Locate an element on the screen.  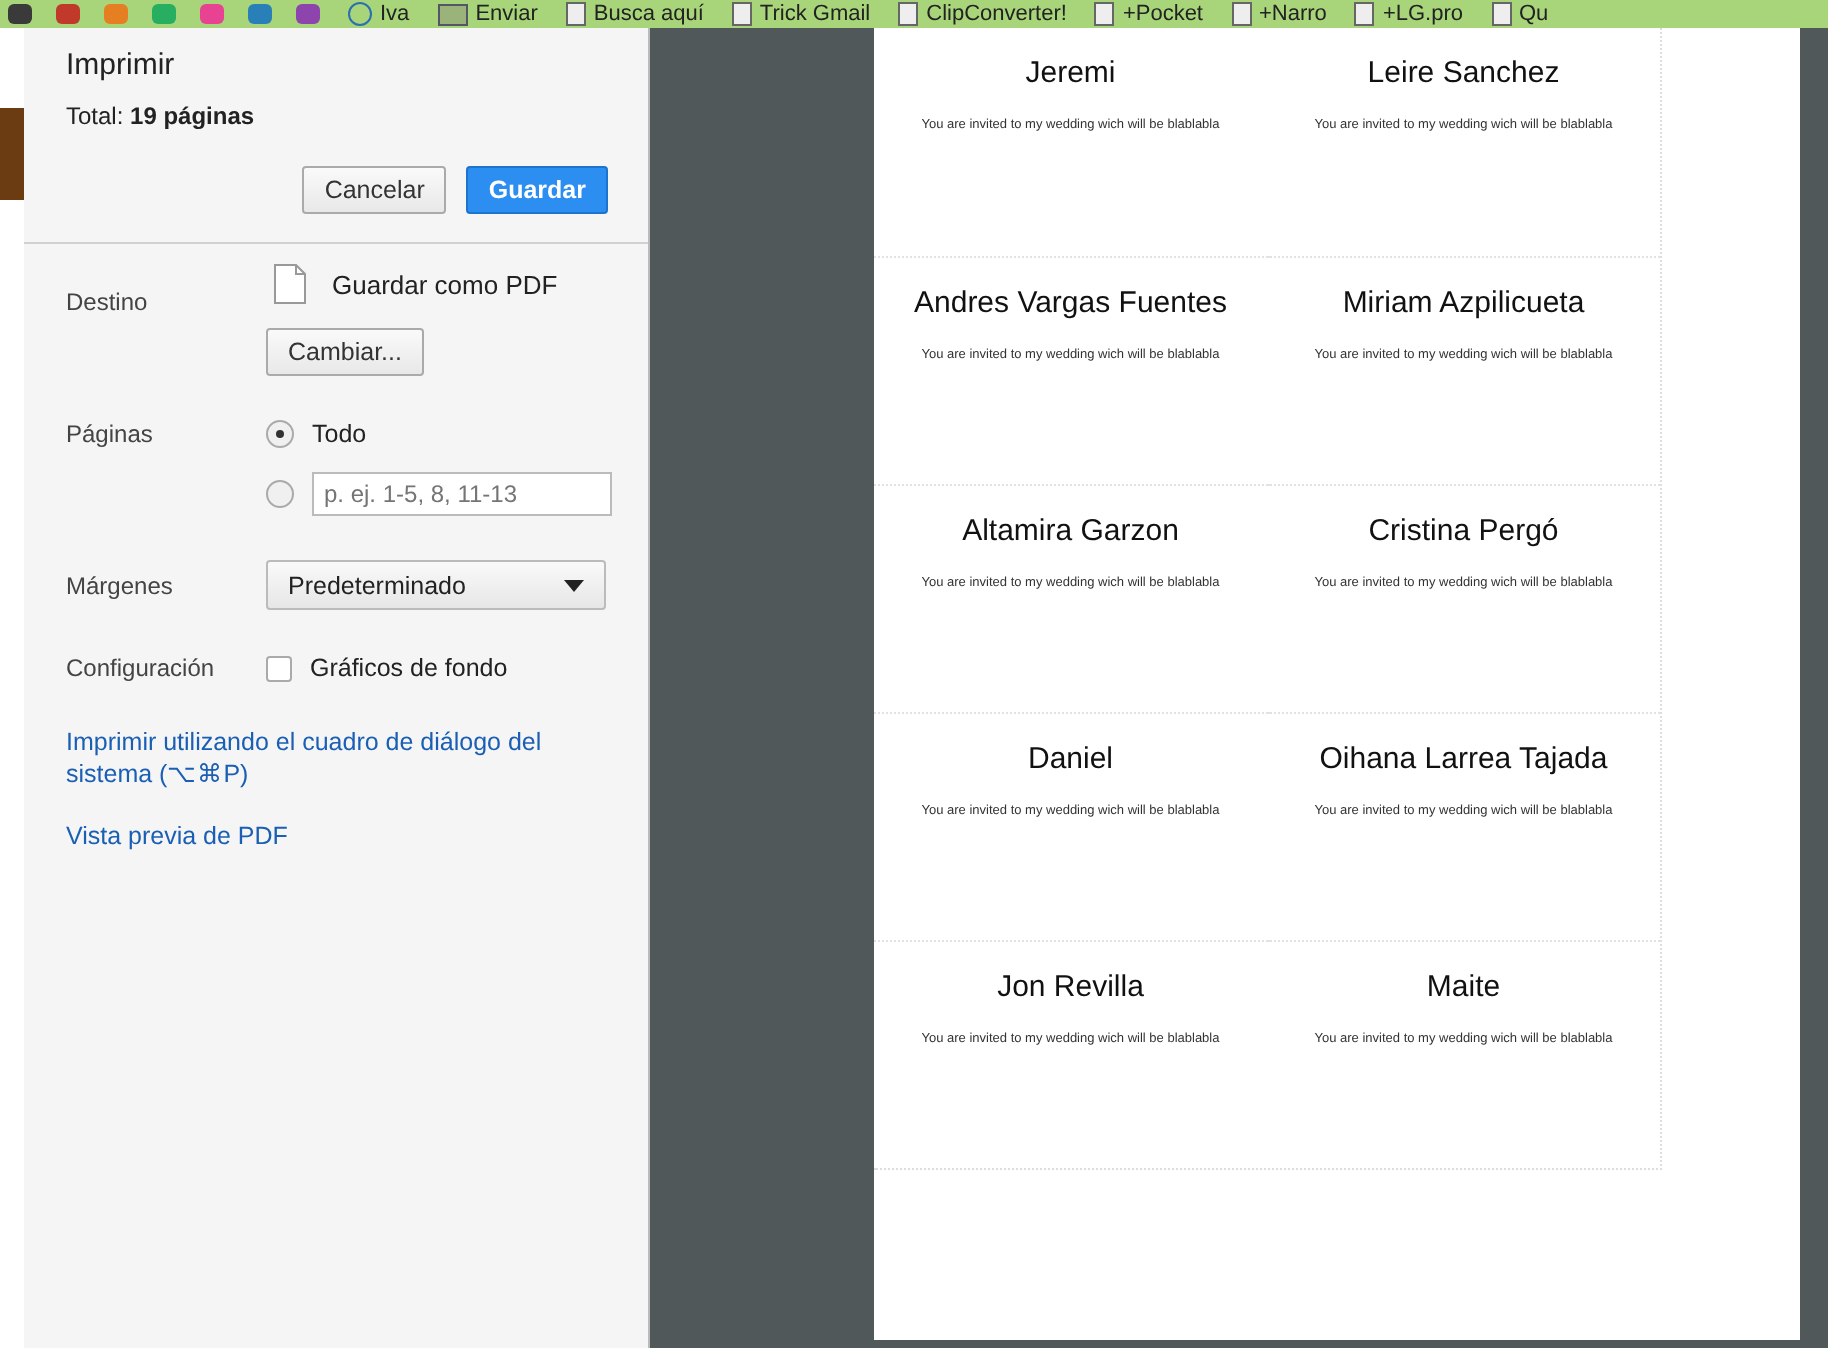
bookmark-link: Iva is located at coordinates (379, 14).